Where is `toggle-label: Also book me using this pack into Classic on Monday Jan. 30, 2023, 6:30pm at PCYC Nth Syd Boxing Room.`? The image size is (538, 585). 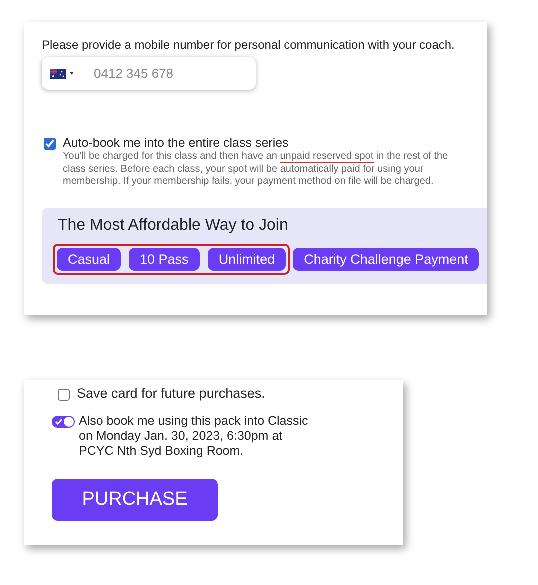 toggle-label: Also book me using this pack into Classic on Monday Jan. 30, 2023, 6:30pm at PCYC Nth Syd Boxing Room. is located at coordinates (194, 436).